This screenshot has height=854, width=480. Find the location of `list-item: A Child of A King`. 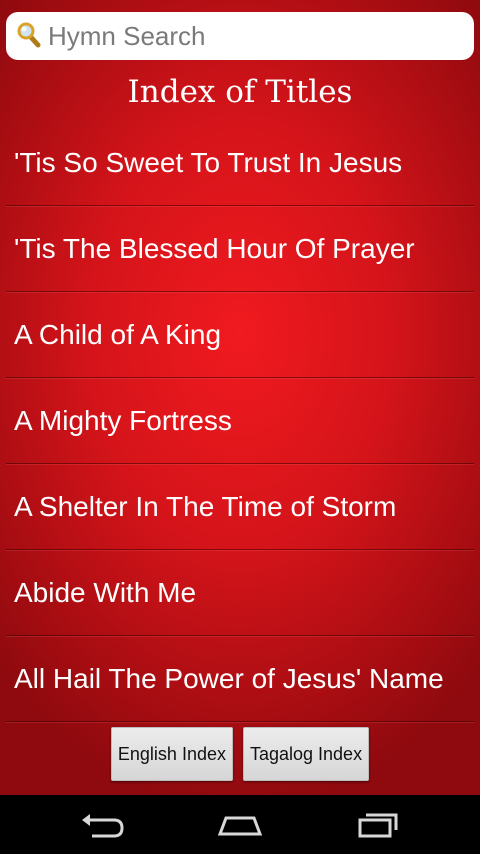

list-item: A Child of A King is located at coordinates (240, 335).